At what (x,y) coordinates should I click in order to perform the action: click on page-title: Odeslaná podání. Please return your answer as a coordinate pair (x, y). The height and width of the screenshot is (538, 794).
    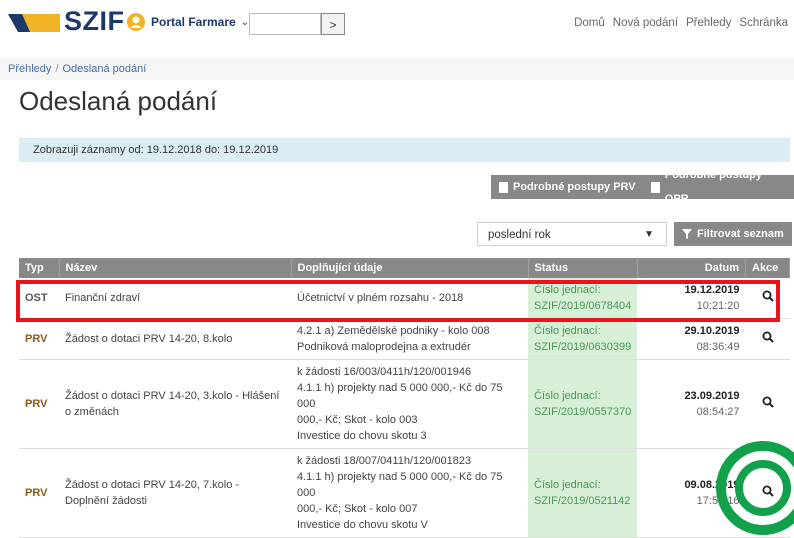
    Looking at the image, I should click on (118, 101).